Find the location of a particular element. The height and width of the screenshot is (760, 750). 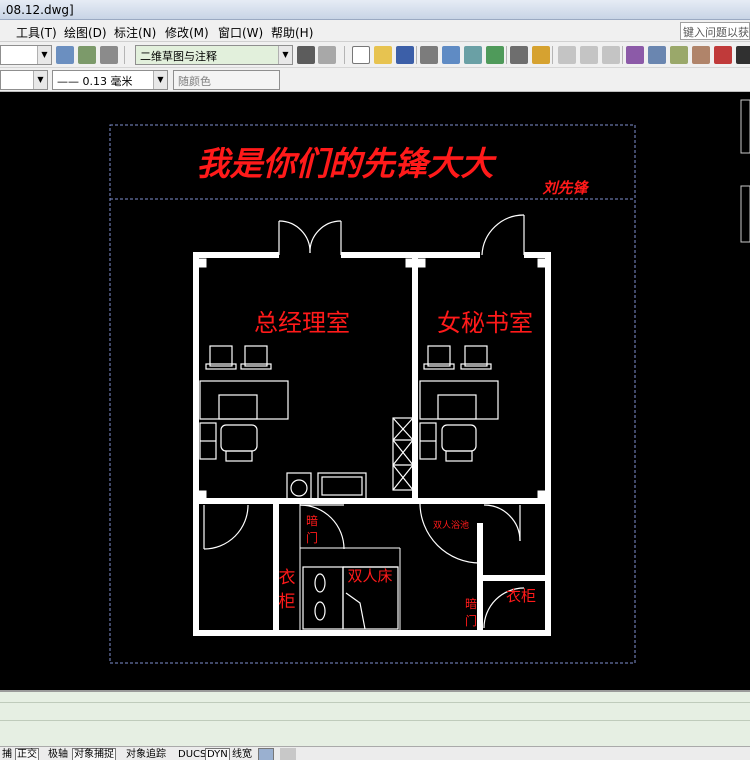

standard-toolbar: ▼ 二维草图与注释 ▼ is located at coordinates (375, 55).